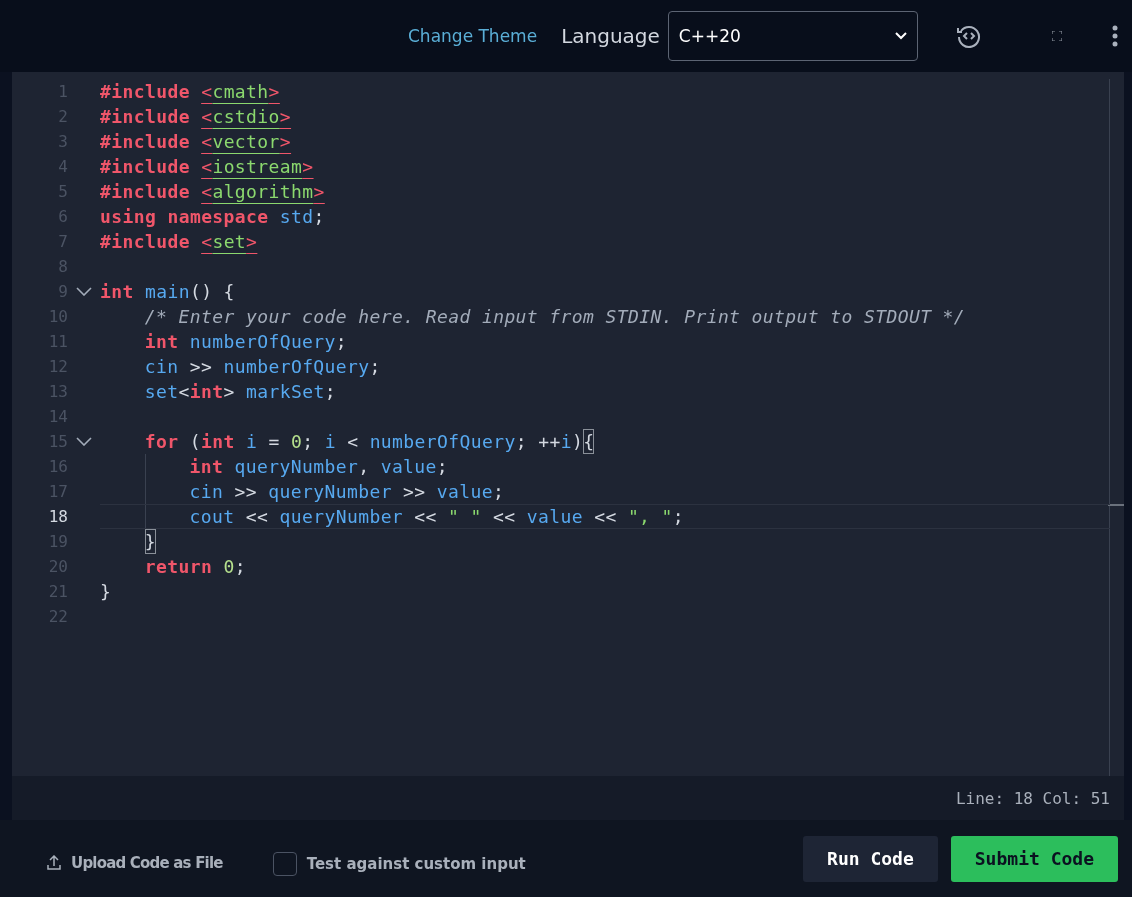  Describe the element at coordinates (1034, 858) in the screenshot. I see `submit-code-button: Submit Code` at that location.